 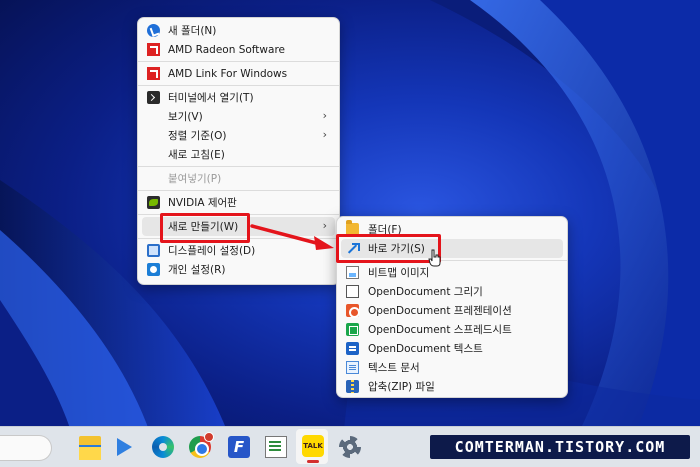 I want to click on menu-item-label: 새 폴더(N), so click(x=192, y=31).